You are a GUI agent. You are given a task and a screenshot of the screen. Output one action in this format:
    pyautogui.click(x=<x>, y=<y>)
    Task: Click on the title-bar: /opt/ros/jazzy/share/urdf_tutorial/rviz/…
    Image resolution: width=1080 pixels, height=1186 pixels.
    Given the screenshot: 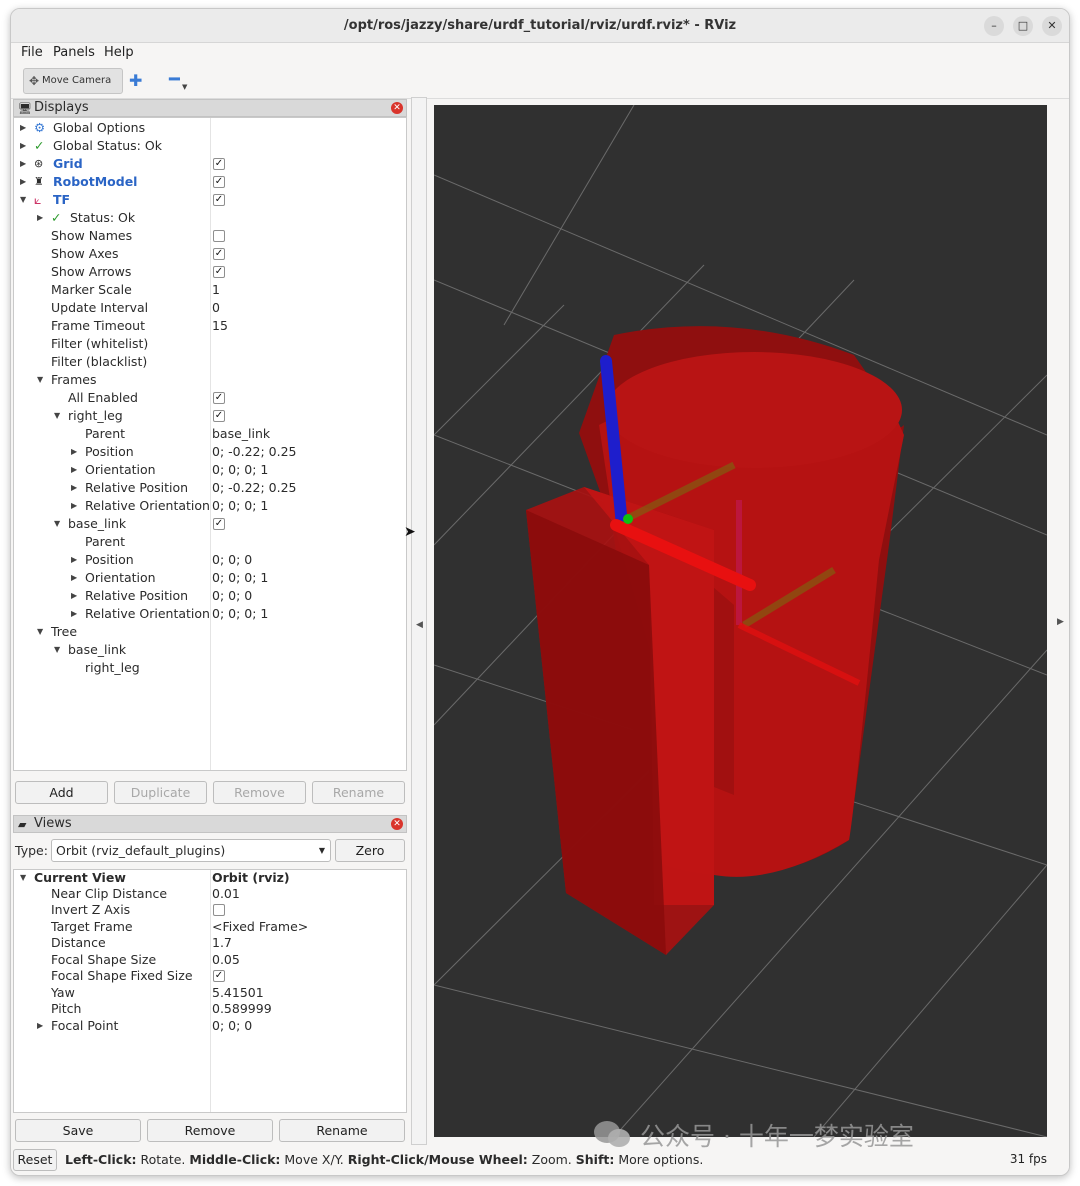 What is the action you would take?
    pyautogui.click(x=540, y=26)
    